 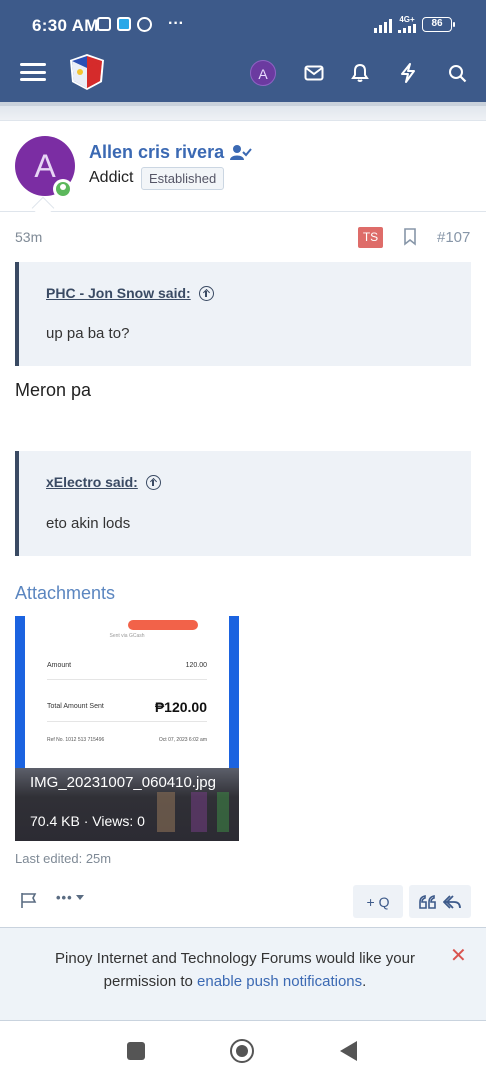 What do you see at coordinates (452, 901) in the screenshot?
I see `reply-icon` at bounding box center [452, 901].